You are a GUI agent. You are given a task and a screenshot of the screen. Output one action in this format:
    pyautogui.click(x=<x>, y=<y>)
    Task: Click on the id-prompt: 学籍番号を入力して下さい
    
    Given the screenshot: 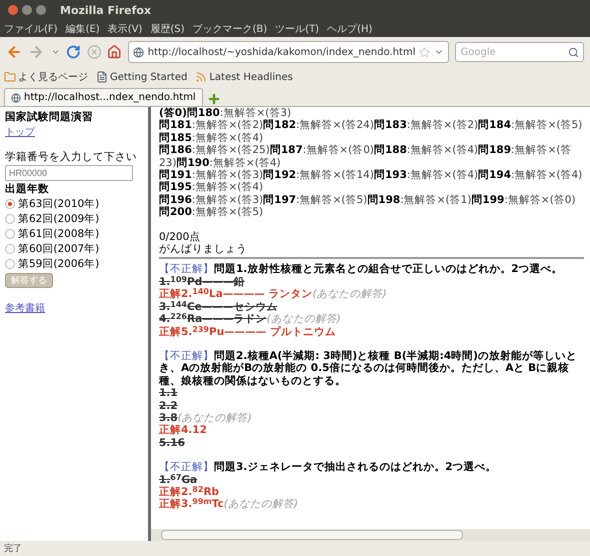 What is the action you would take?
    pyautogui.click(x=71, y=157)
    